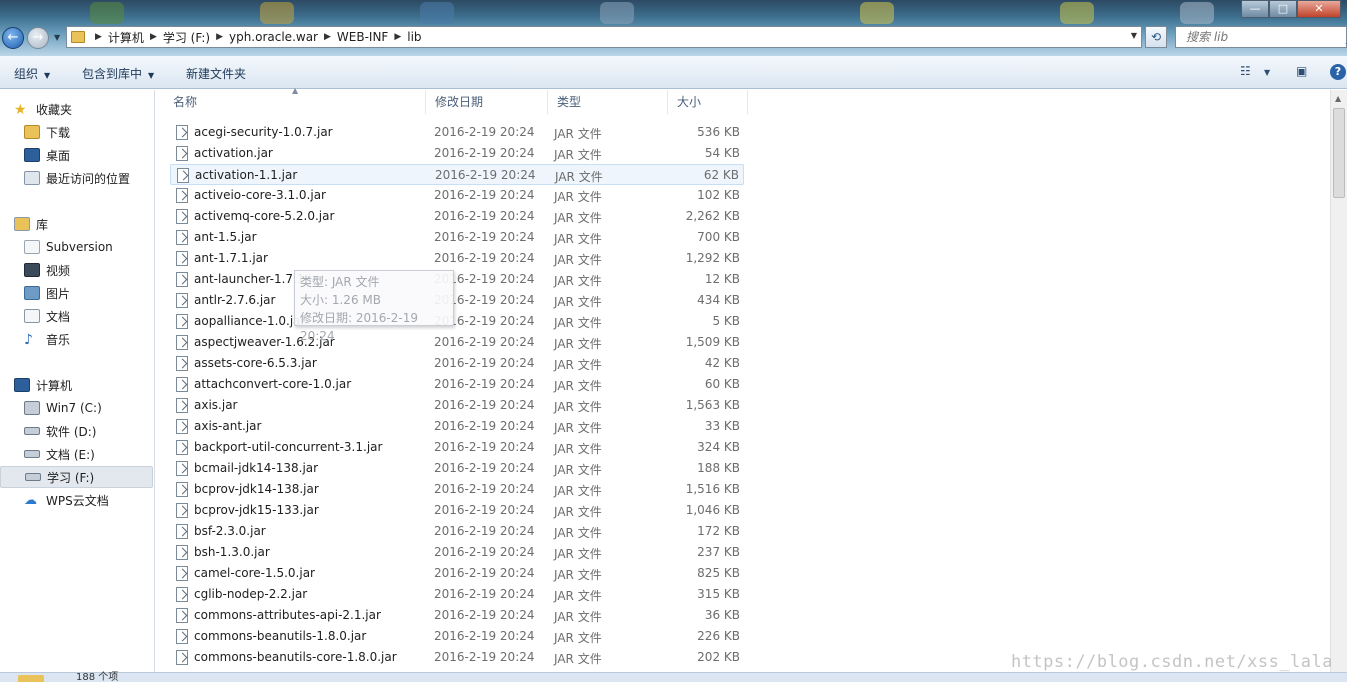 This screenshot has height=682, width=1347. I want to click on nav-item-drive-f: 学习 (F:), so click(76, 477).